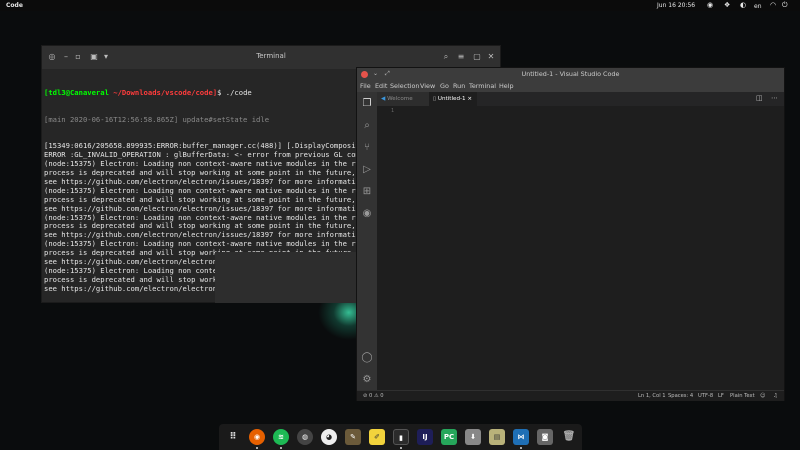 Image resolution: width=800 pixels, height=450 pixels. What do you see at coordinates (449, 437) in the screenshot?
I see `pycharm-icon: PC` at bounding box center [449, 437].